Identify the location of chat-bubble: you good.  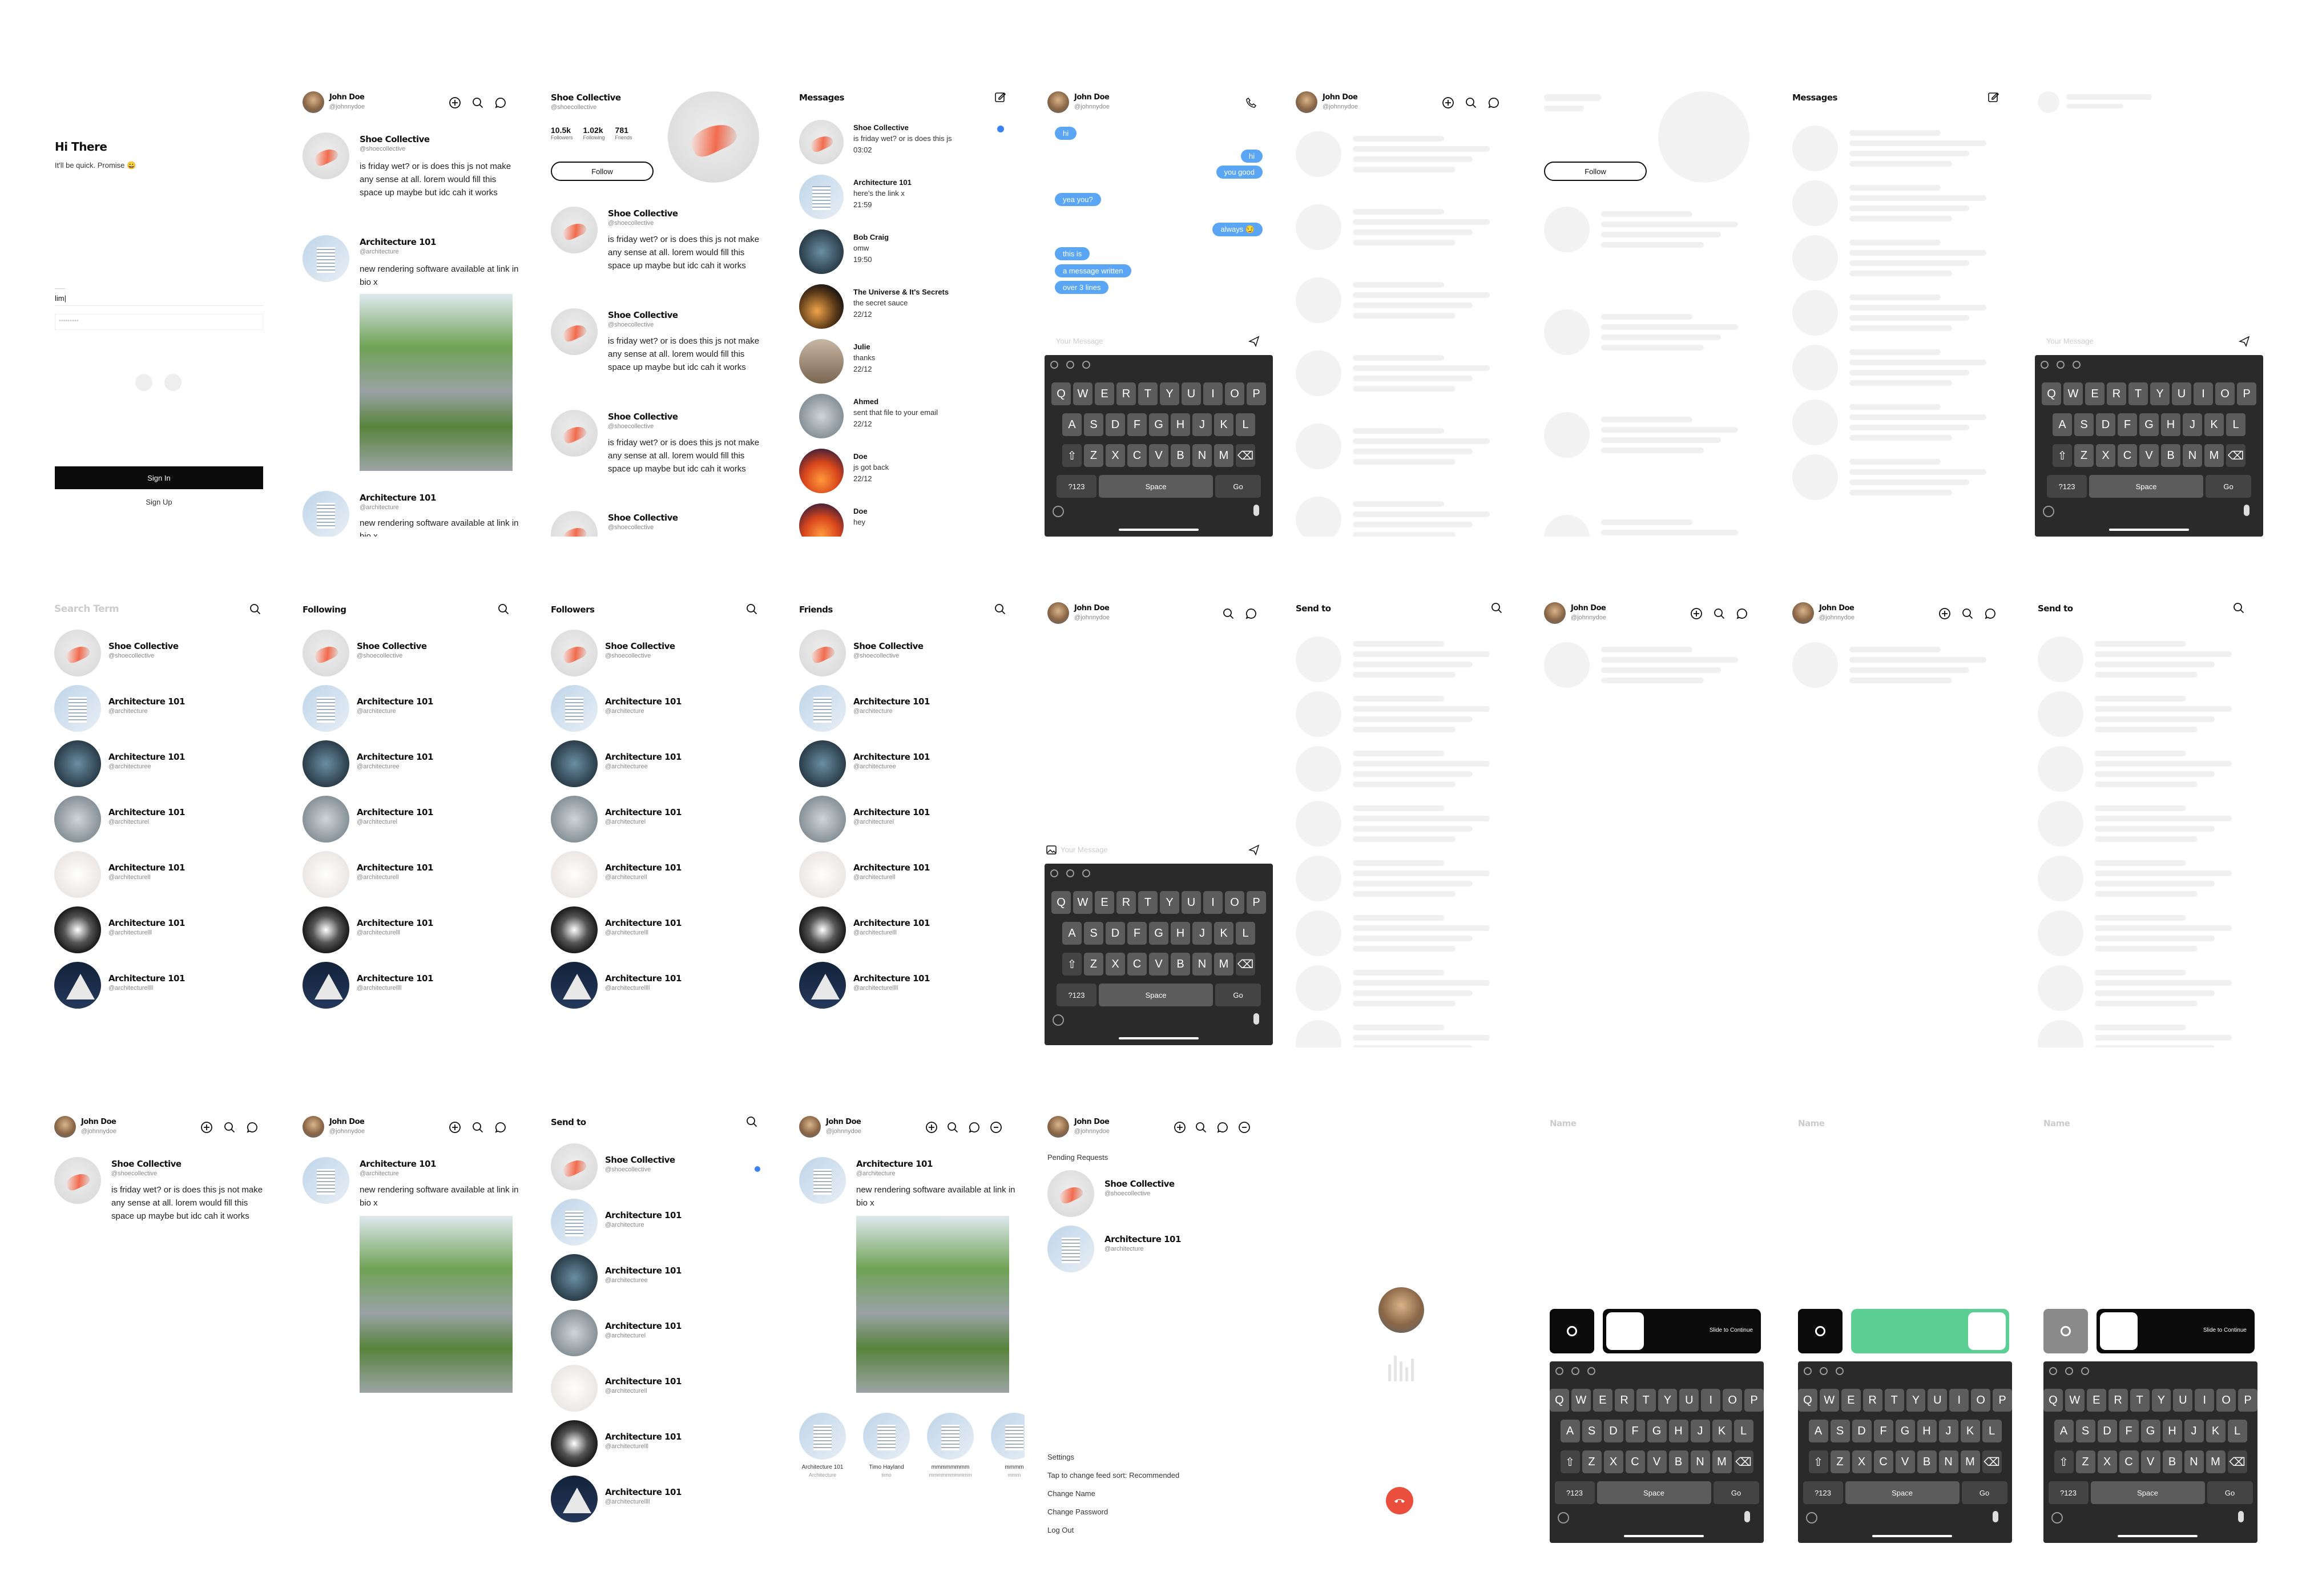
(1239, 172).